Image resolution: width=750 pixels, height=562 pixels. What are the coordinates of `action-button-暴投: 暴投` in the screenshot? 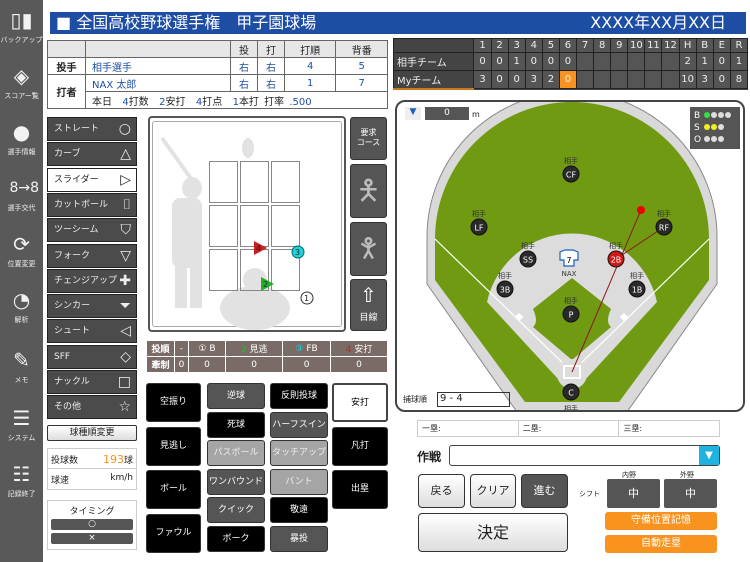 It's located at (299, 538).